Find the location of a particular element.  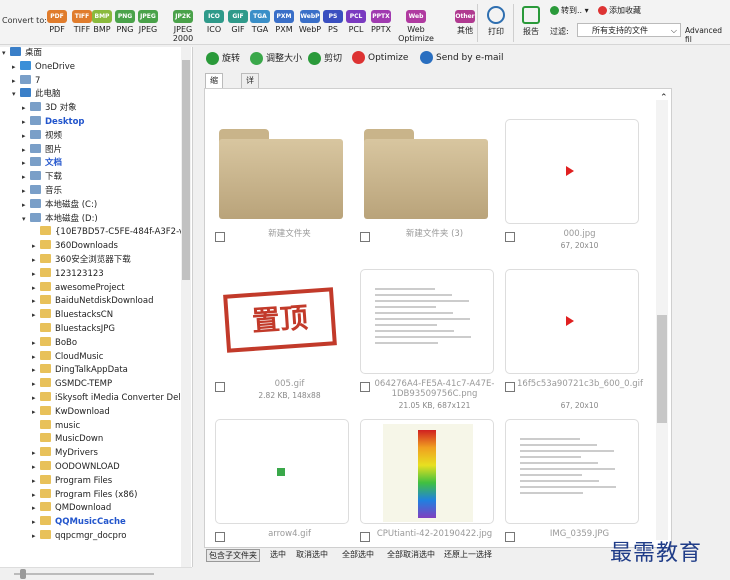

send-email-button: Send by e-mail is located at coordinates (462, 57).